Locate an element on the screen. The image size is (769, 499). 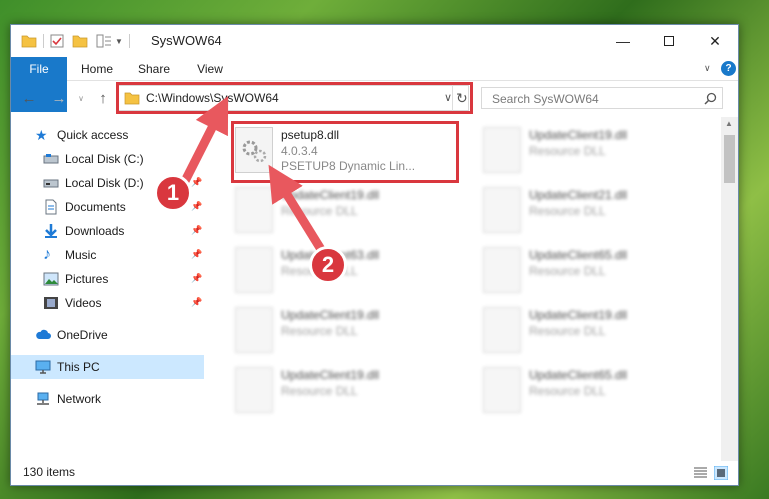
callout-arrows is located at coordinates (252, 174).